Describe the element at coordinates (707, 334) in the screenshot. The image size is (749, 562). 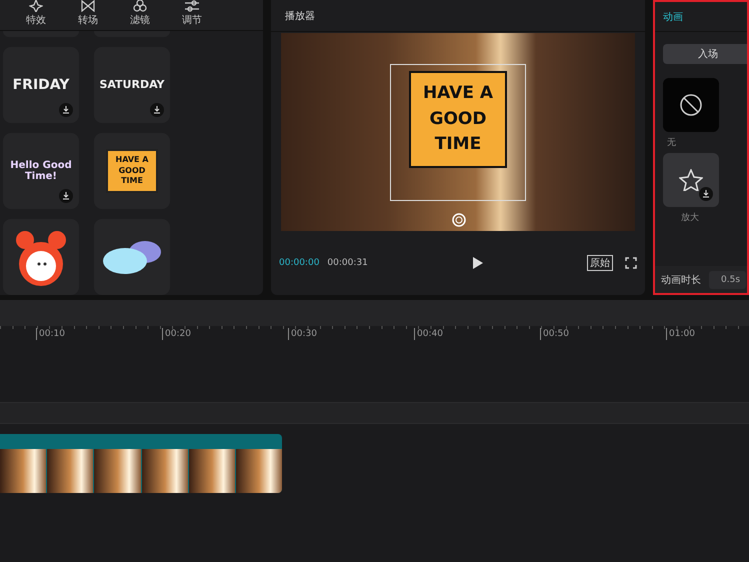
I see `time-tick: 01:00` at that location.